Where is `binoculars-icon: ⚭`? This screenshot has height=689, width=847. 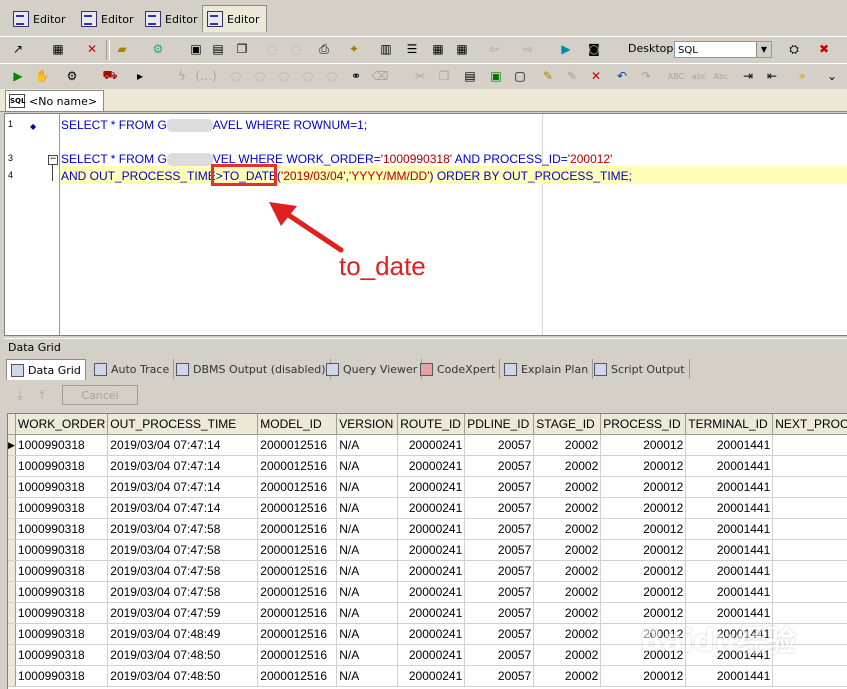 binoculars-icon: ⚭ is located at coordinates (356, 76).